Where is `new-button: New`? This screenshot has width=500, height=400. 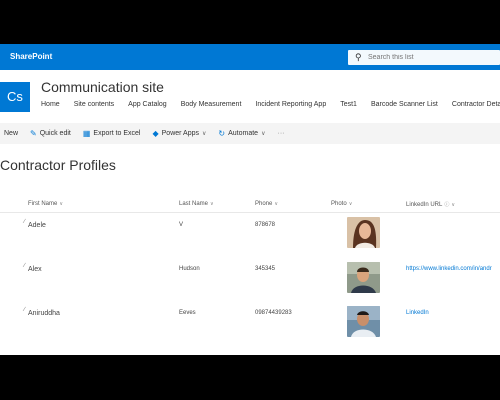
new-button: New is located at coordinates (11, 133).